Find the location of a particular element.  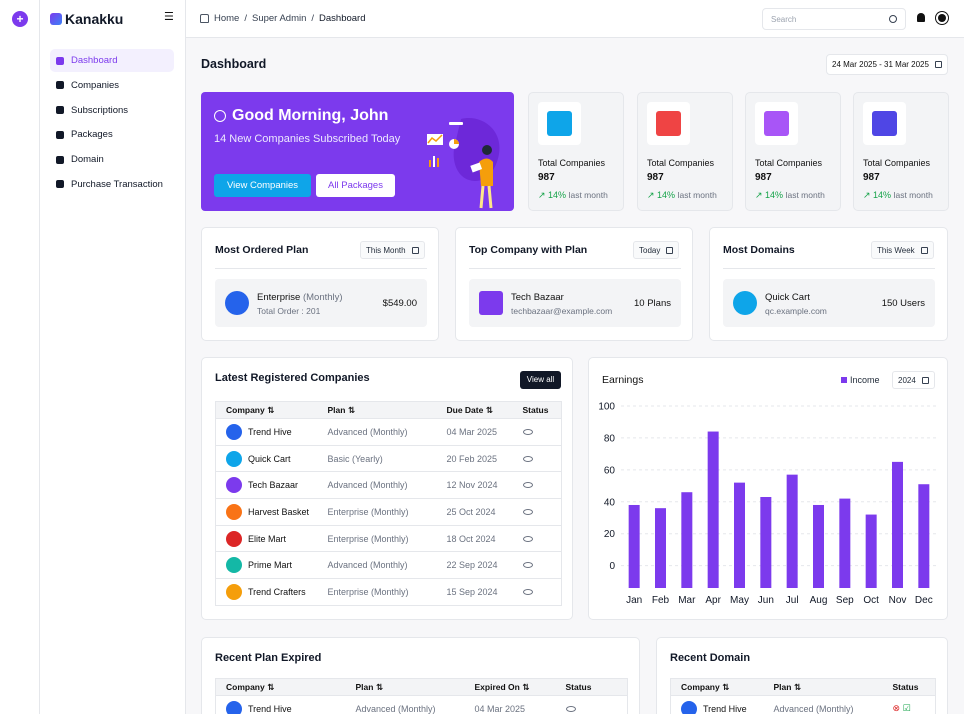

x-tick-label: Sep is located at coordinates (845, 600).